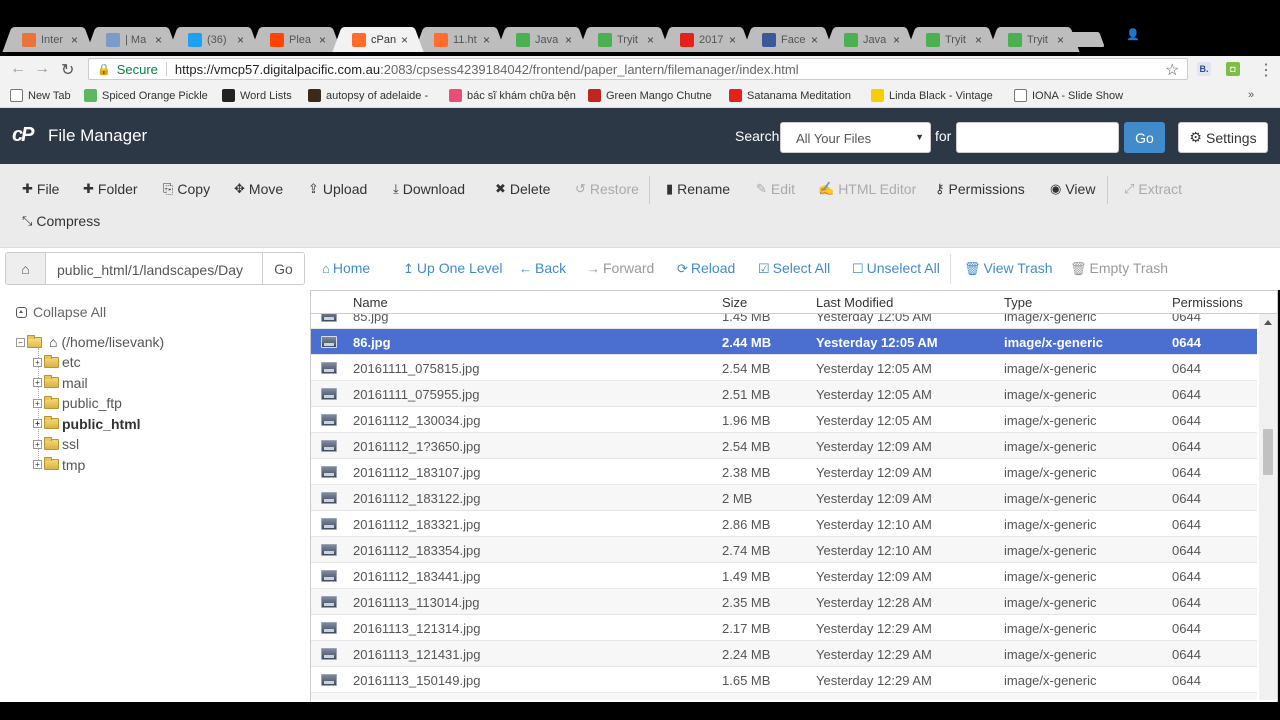  I want to click on column-header-last-modified: Last Modified, so click(854, 302).